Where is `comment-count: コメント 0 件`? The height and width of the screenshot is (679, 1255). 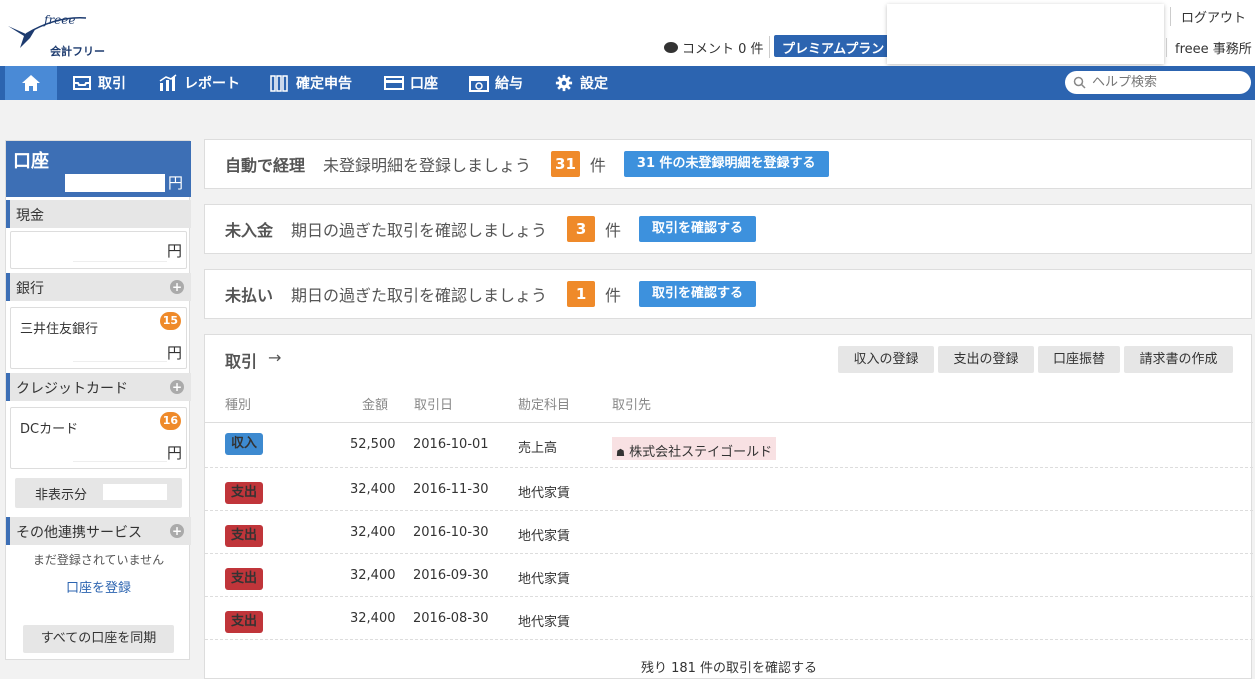
comment-count: コメント 0 件 is located at coordinates (714, 47).